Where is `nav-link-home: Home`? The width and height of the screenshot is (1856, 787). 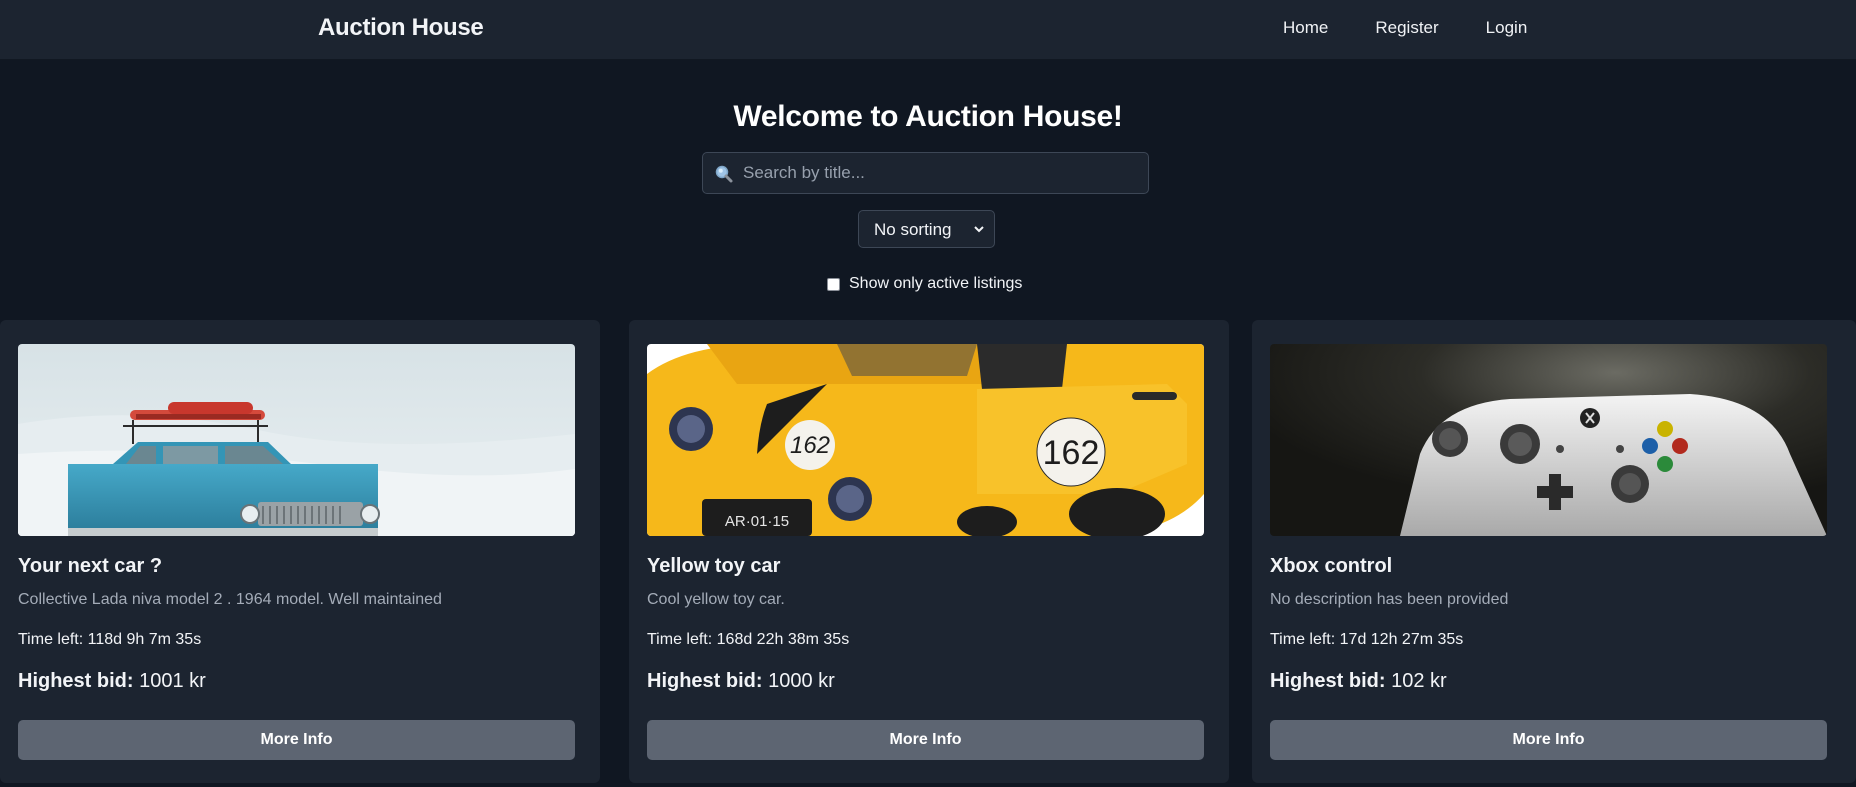
nav-link-home: Home is located at coordinates (1305, 28).